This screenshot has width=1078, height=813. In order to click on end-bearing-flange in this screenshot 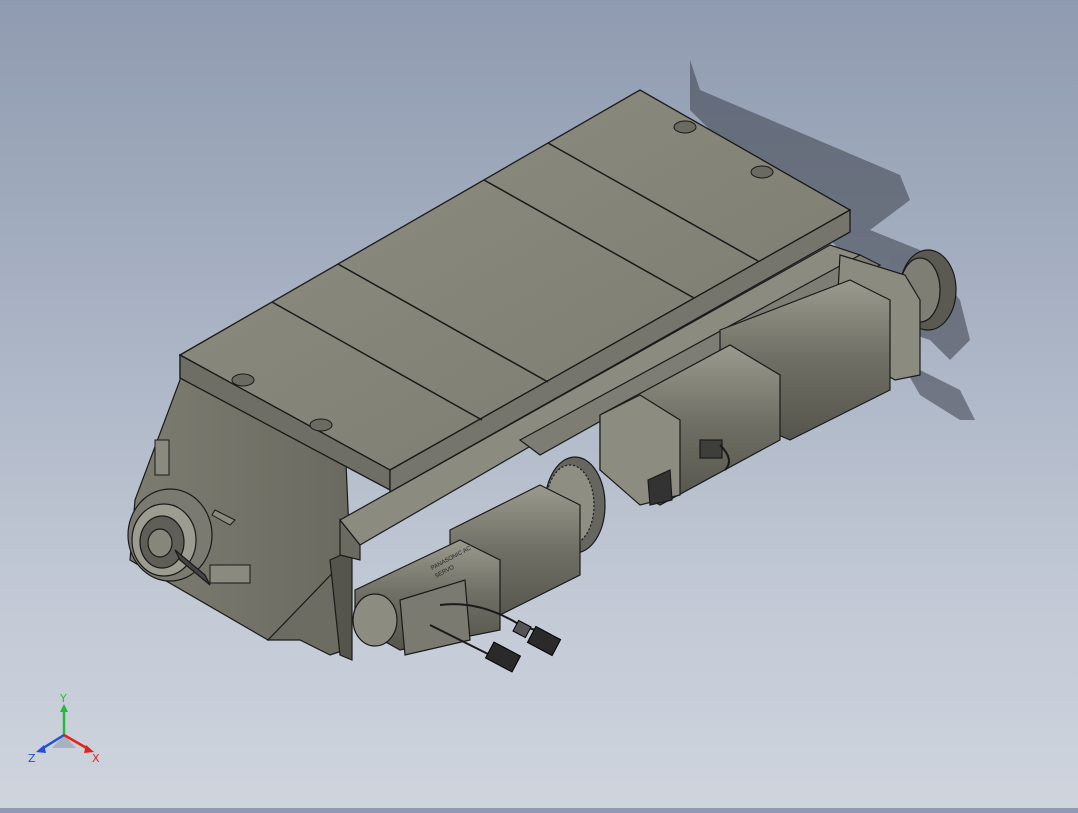, I will do `click(170, 537)`.